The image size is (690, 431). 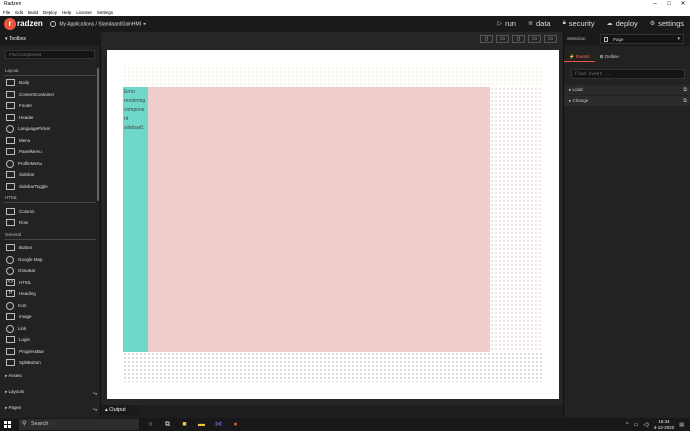 I want to click on home-icon, so click(x=53, y=24).